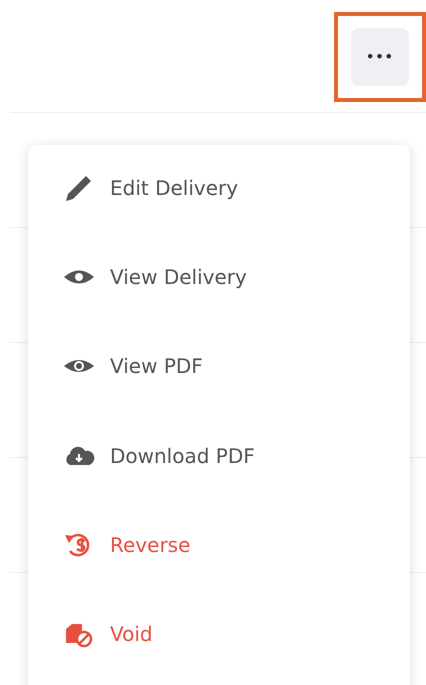 This screenshot has width=426, height=685. Describe the element at coordinates (380, 57) in the screenshot. I see `more-button: •••` at that location.